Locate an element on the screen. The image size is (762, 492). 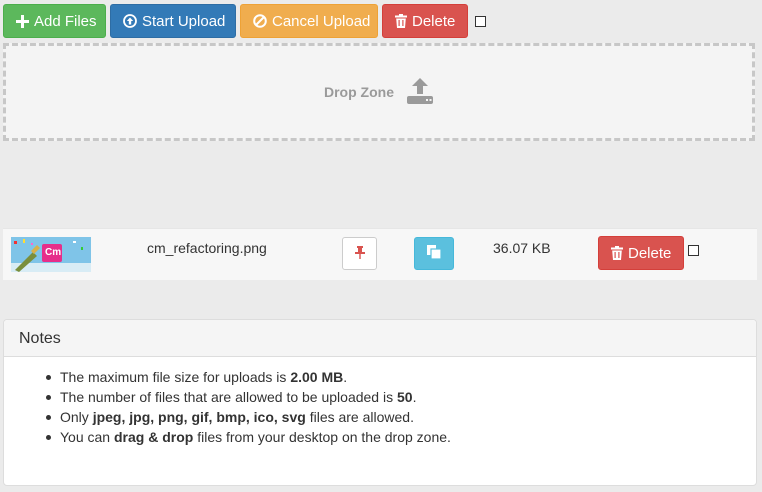
delete-all-label: Delete is located at coordinates (434, 21).